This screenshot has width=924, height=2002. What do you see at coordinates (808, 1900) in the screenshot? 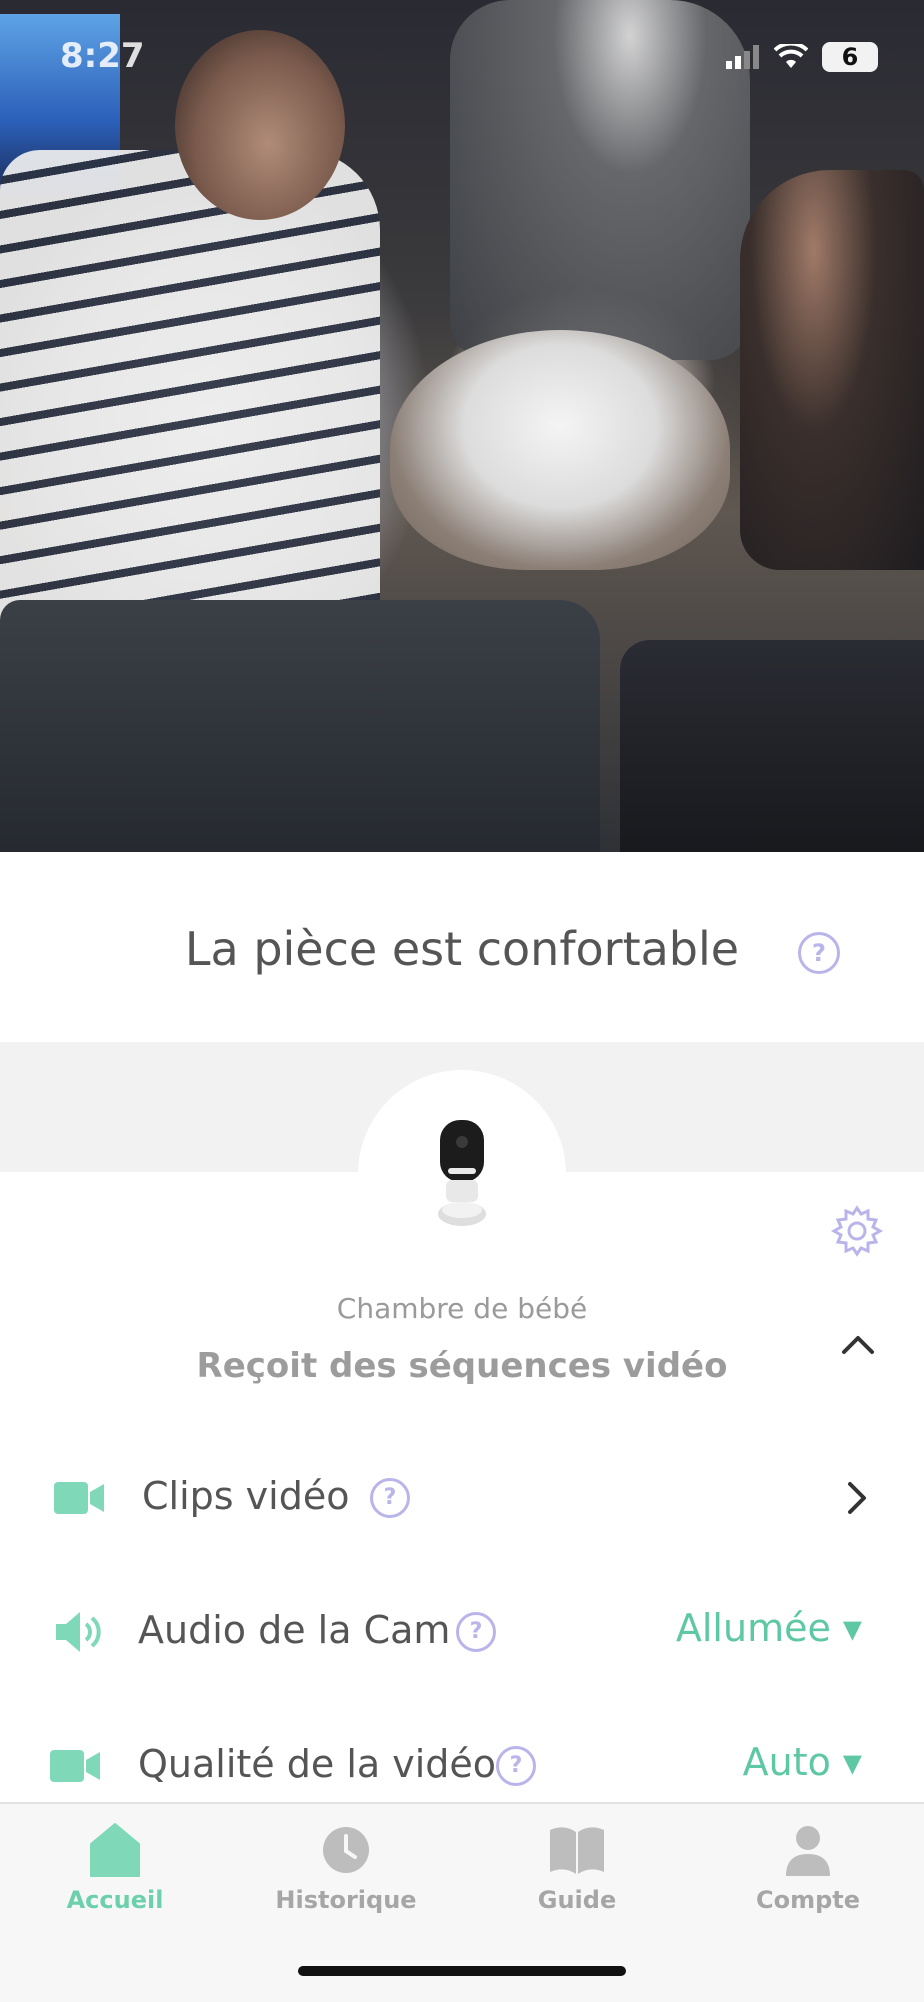
I see `tab-label: Compte` at bounding box center [808, 1900].